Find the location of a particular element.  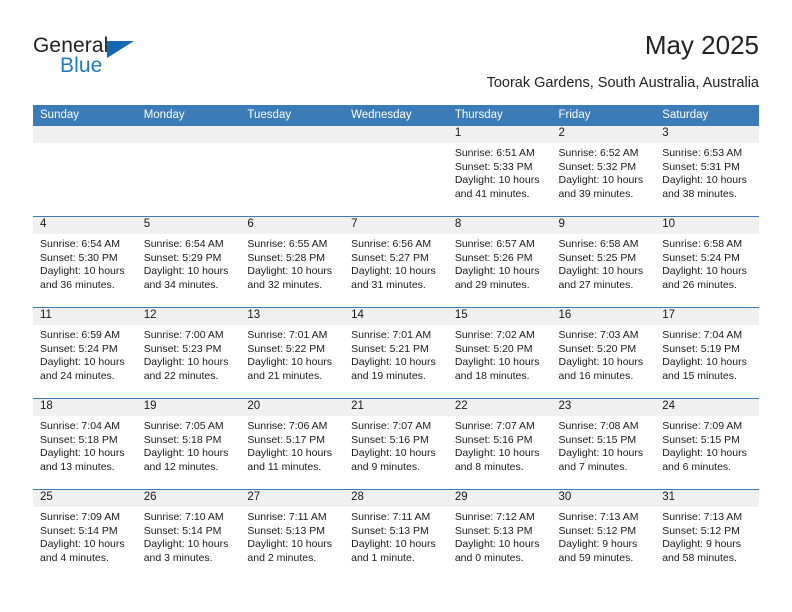

daylight-duration-line2: and 11 minutes. is located at coordinates (284, 466).